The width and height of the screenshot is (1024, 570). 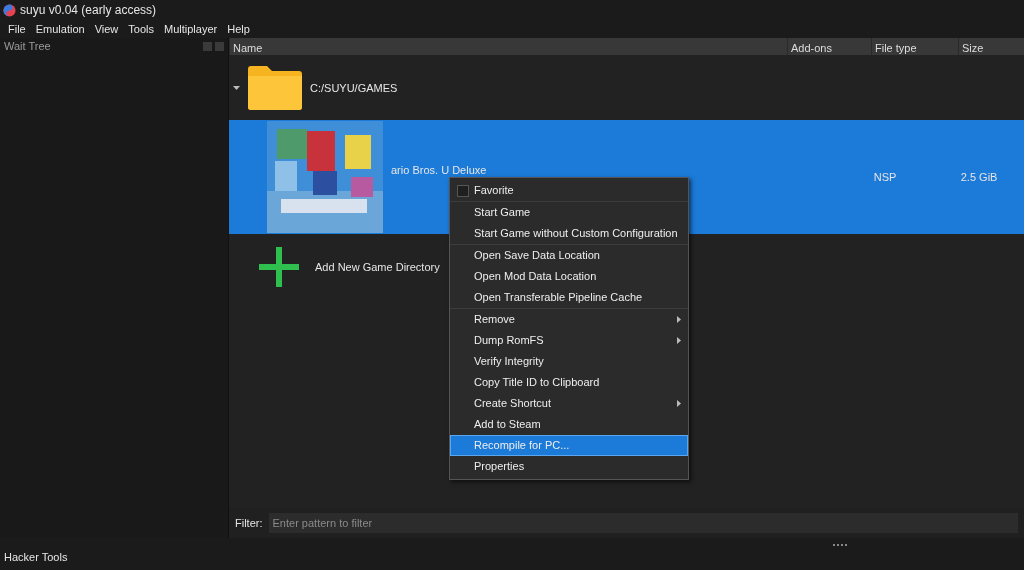 What do you see at coordinates (27, 47) in the screenshot?
I see `dock-title: Wait Tree` at bounding box center [27, 47].